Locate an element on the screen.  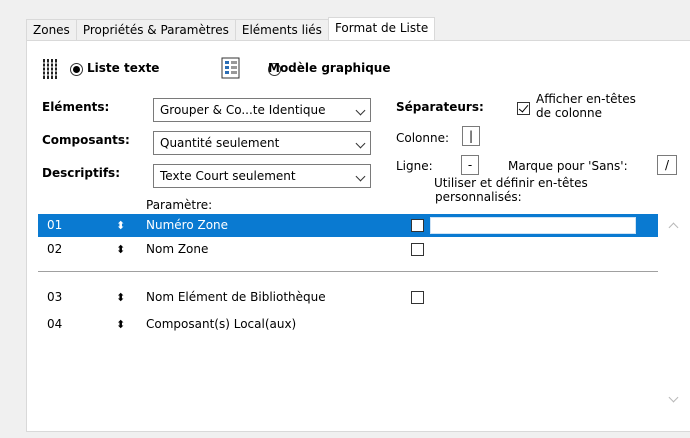
list-divider is located at coordinates (348, 271).